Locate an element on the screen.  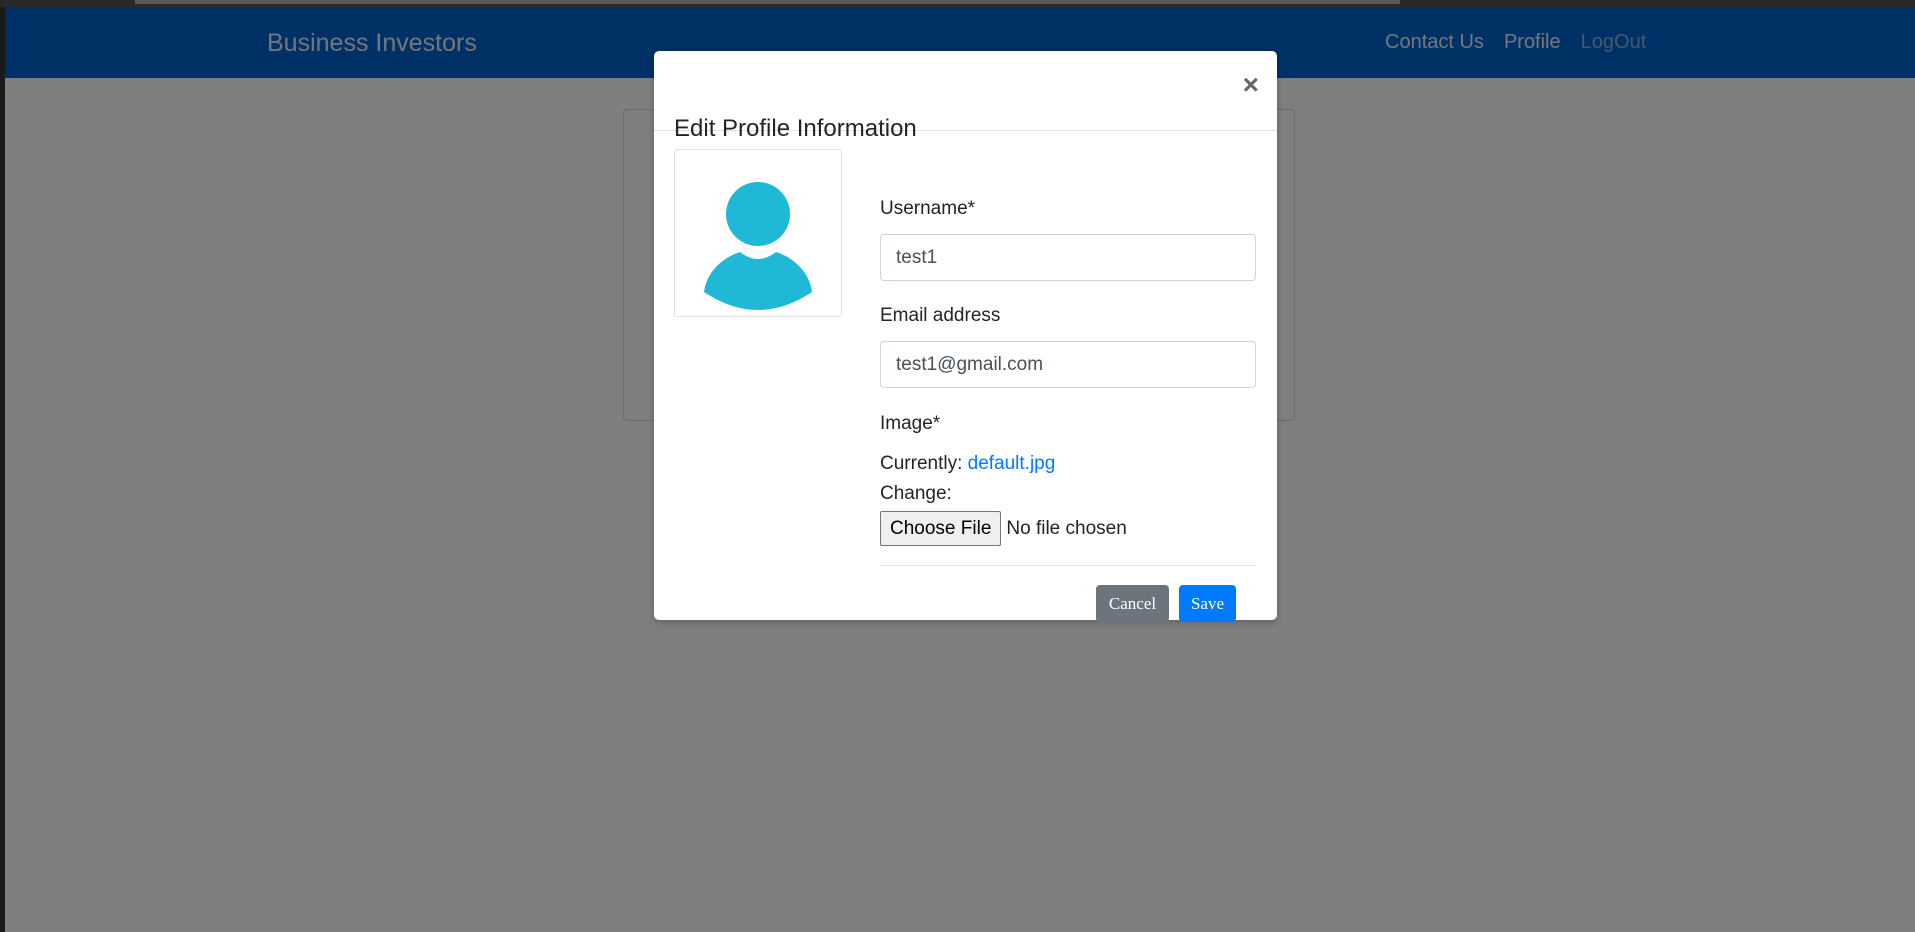
username-label: Username* is located at coordinates (928, 208).